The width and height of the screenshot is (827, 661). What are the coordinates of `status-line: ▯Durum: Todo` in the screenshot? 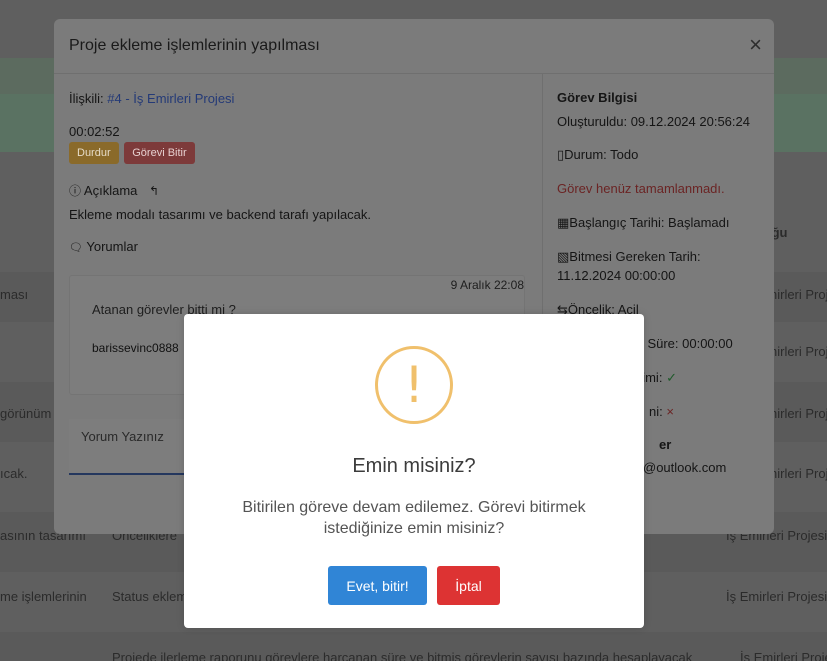 It's located at (597, 155).